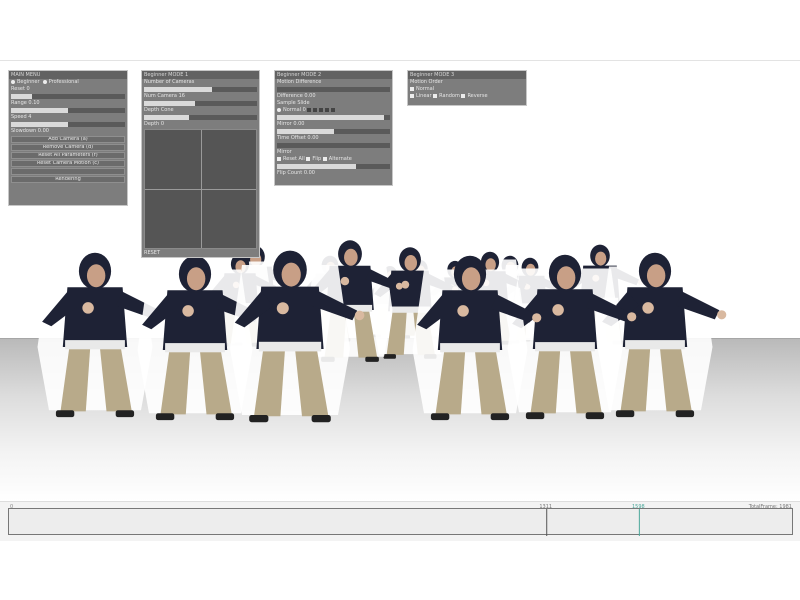 The width and height of the screenshot is (800, 600). What do you see at coordinates (63, 82) in the screenshot?
I see `radio-professional-label: Professional` at bounding box center [63, 82].